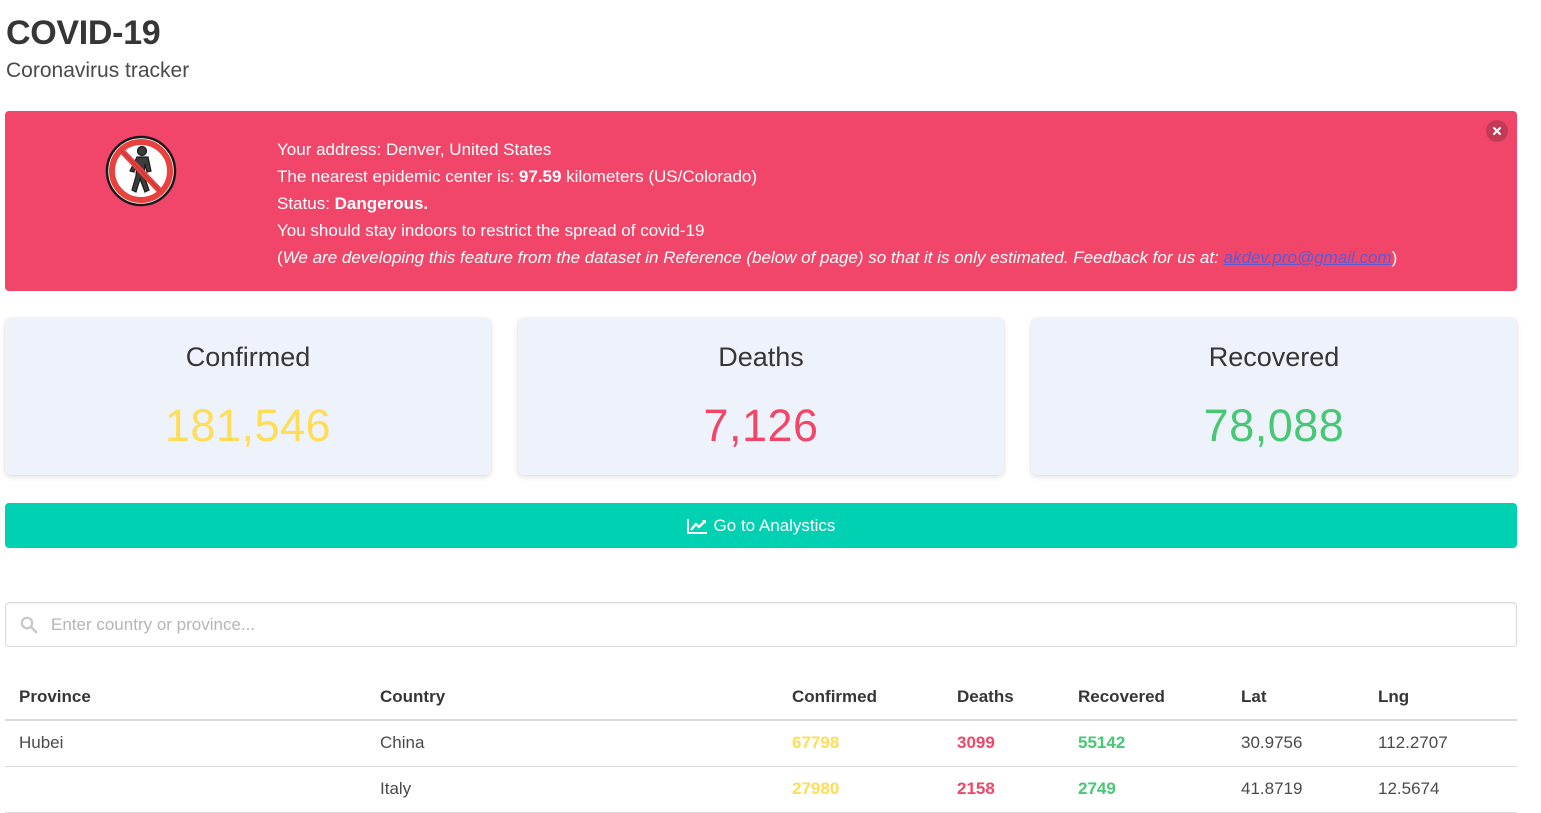 The image size is (1541, 813). Describe the element at coordinates (659, 176) in the screenshot. I see `nearest-unit: kilometers (US/Colorado)` at that location.